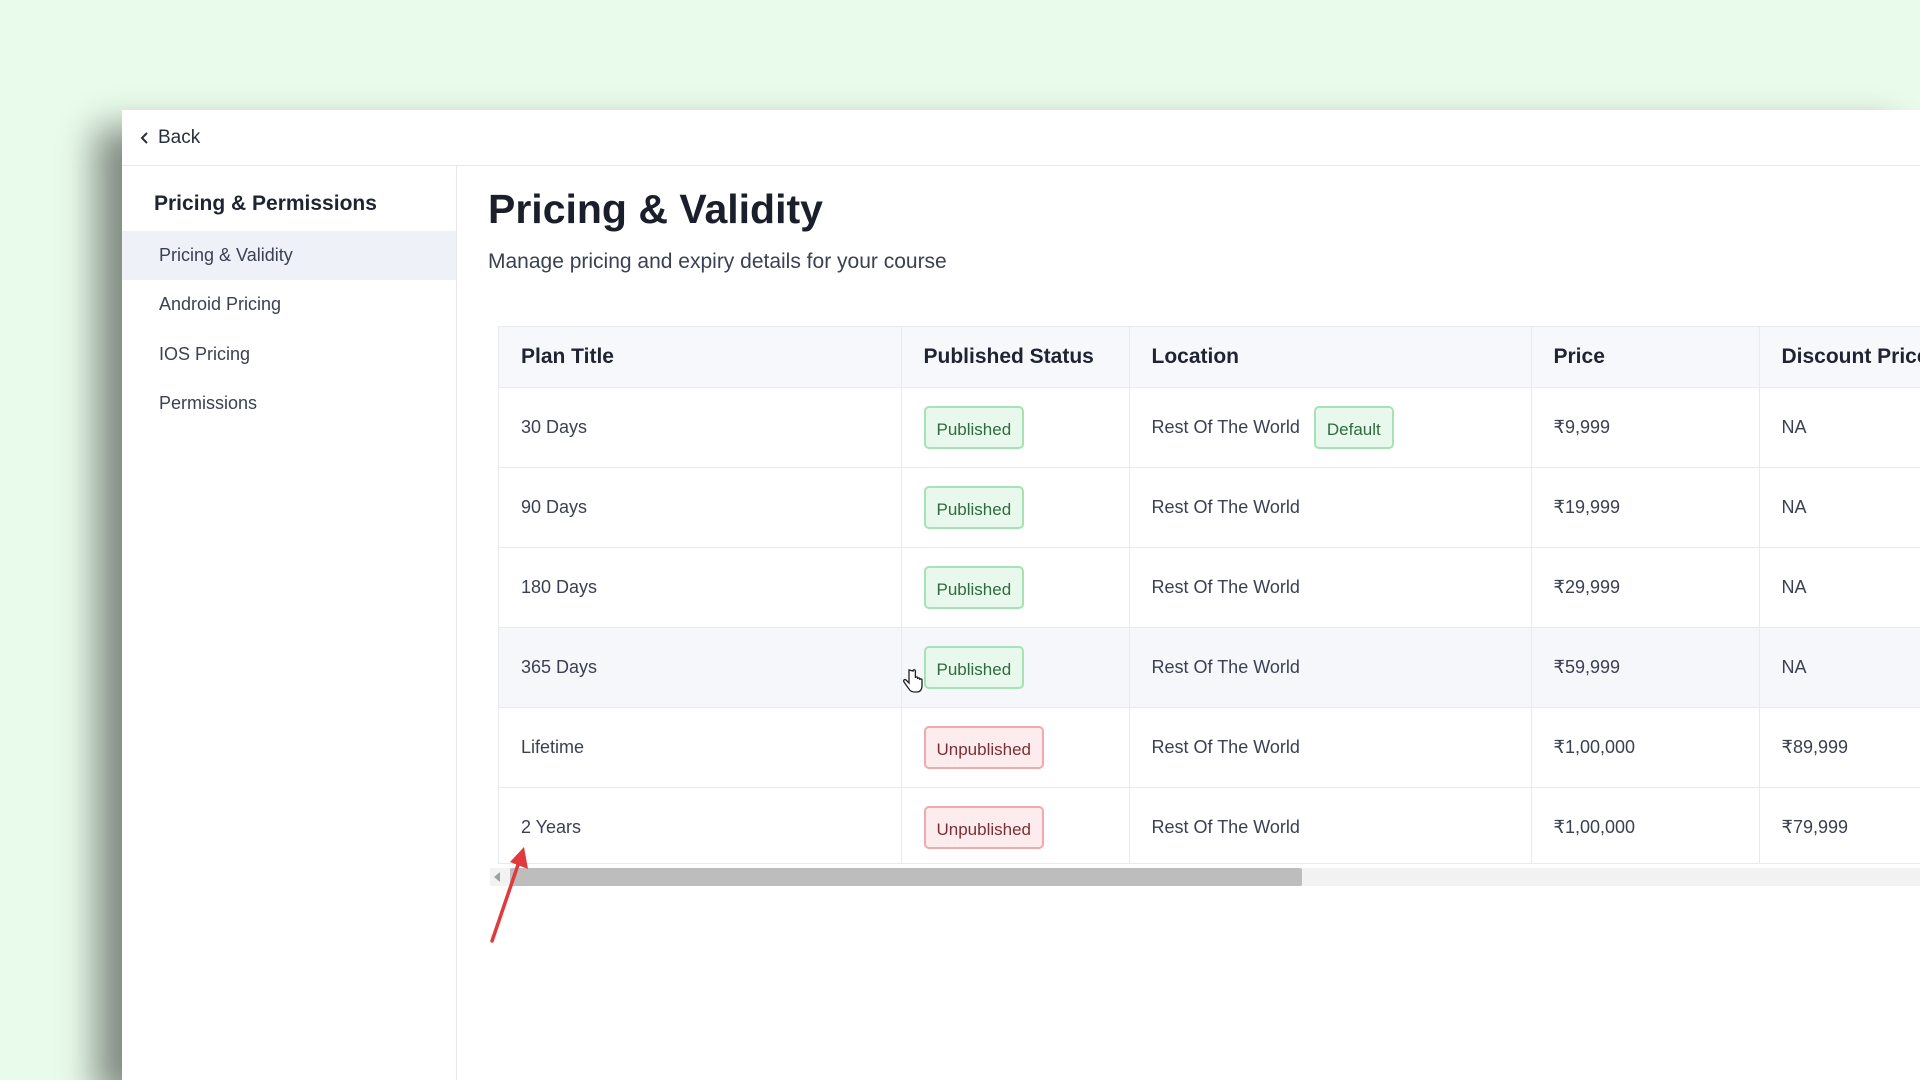  I want to click on sidebar-item-label: IOS Pricing, so click(205, 354).